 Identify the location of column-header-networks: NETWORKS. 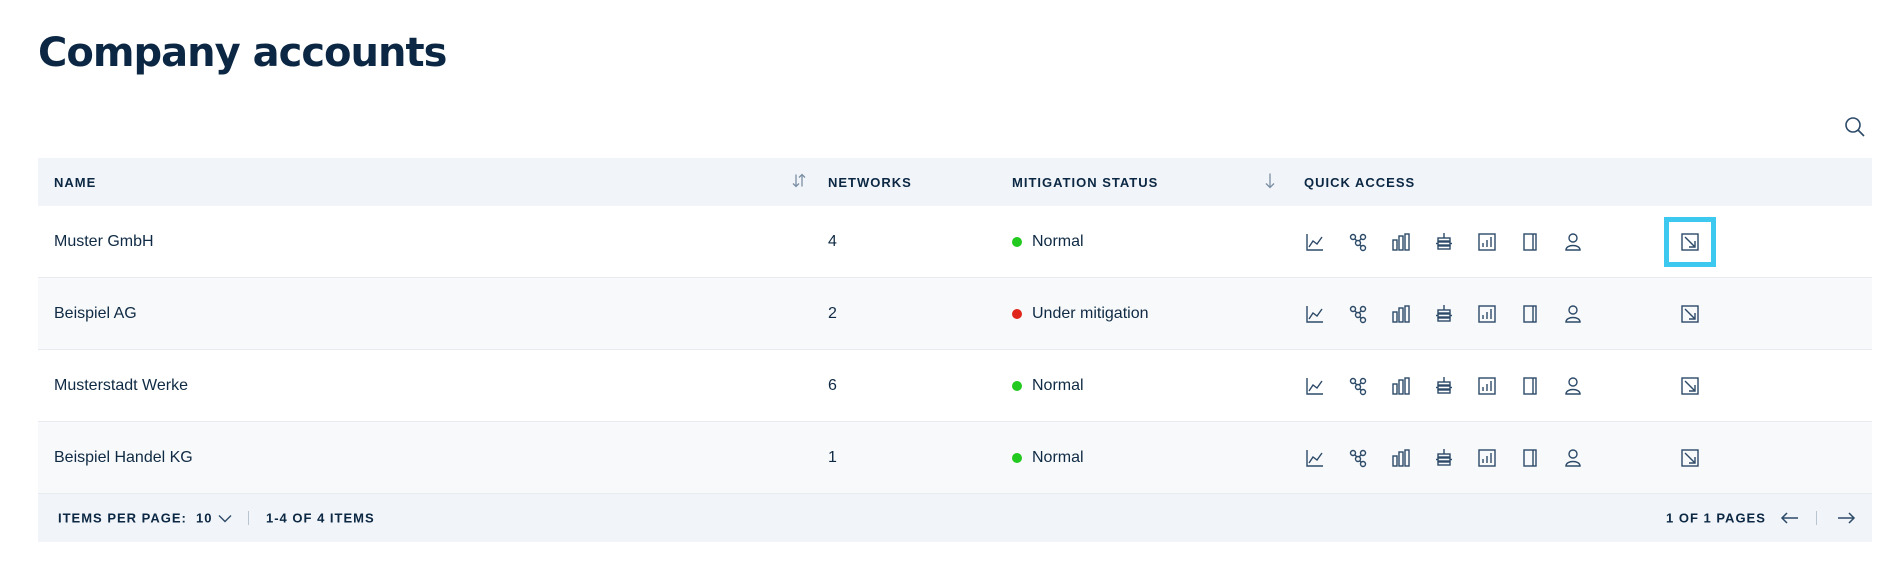
(870, 182).